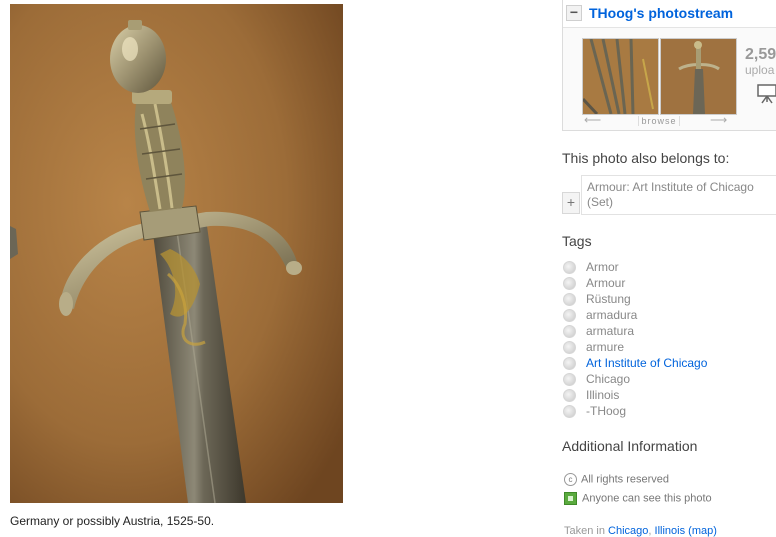 The width and height of the screenshot is (776, 537). Describe the element at coordinates (602, 395) in the screenshot. I see `tag-label: Illinois` at that location.